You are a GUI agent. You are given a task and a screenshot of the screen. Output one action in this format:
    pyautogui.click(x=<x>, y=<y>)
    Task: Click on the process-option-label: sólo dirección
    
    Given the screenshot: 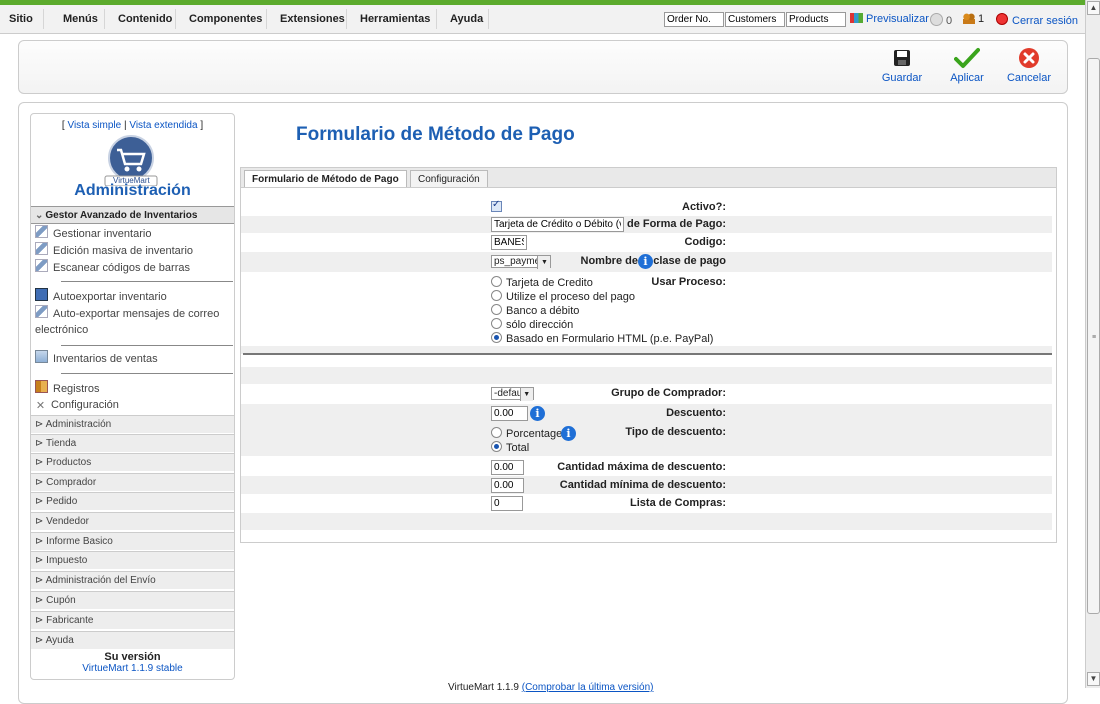 What is the action you would take?
    pyautogui.click(x=540, y=325)
    